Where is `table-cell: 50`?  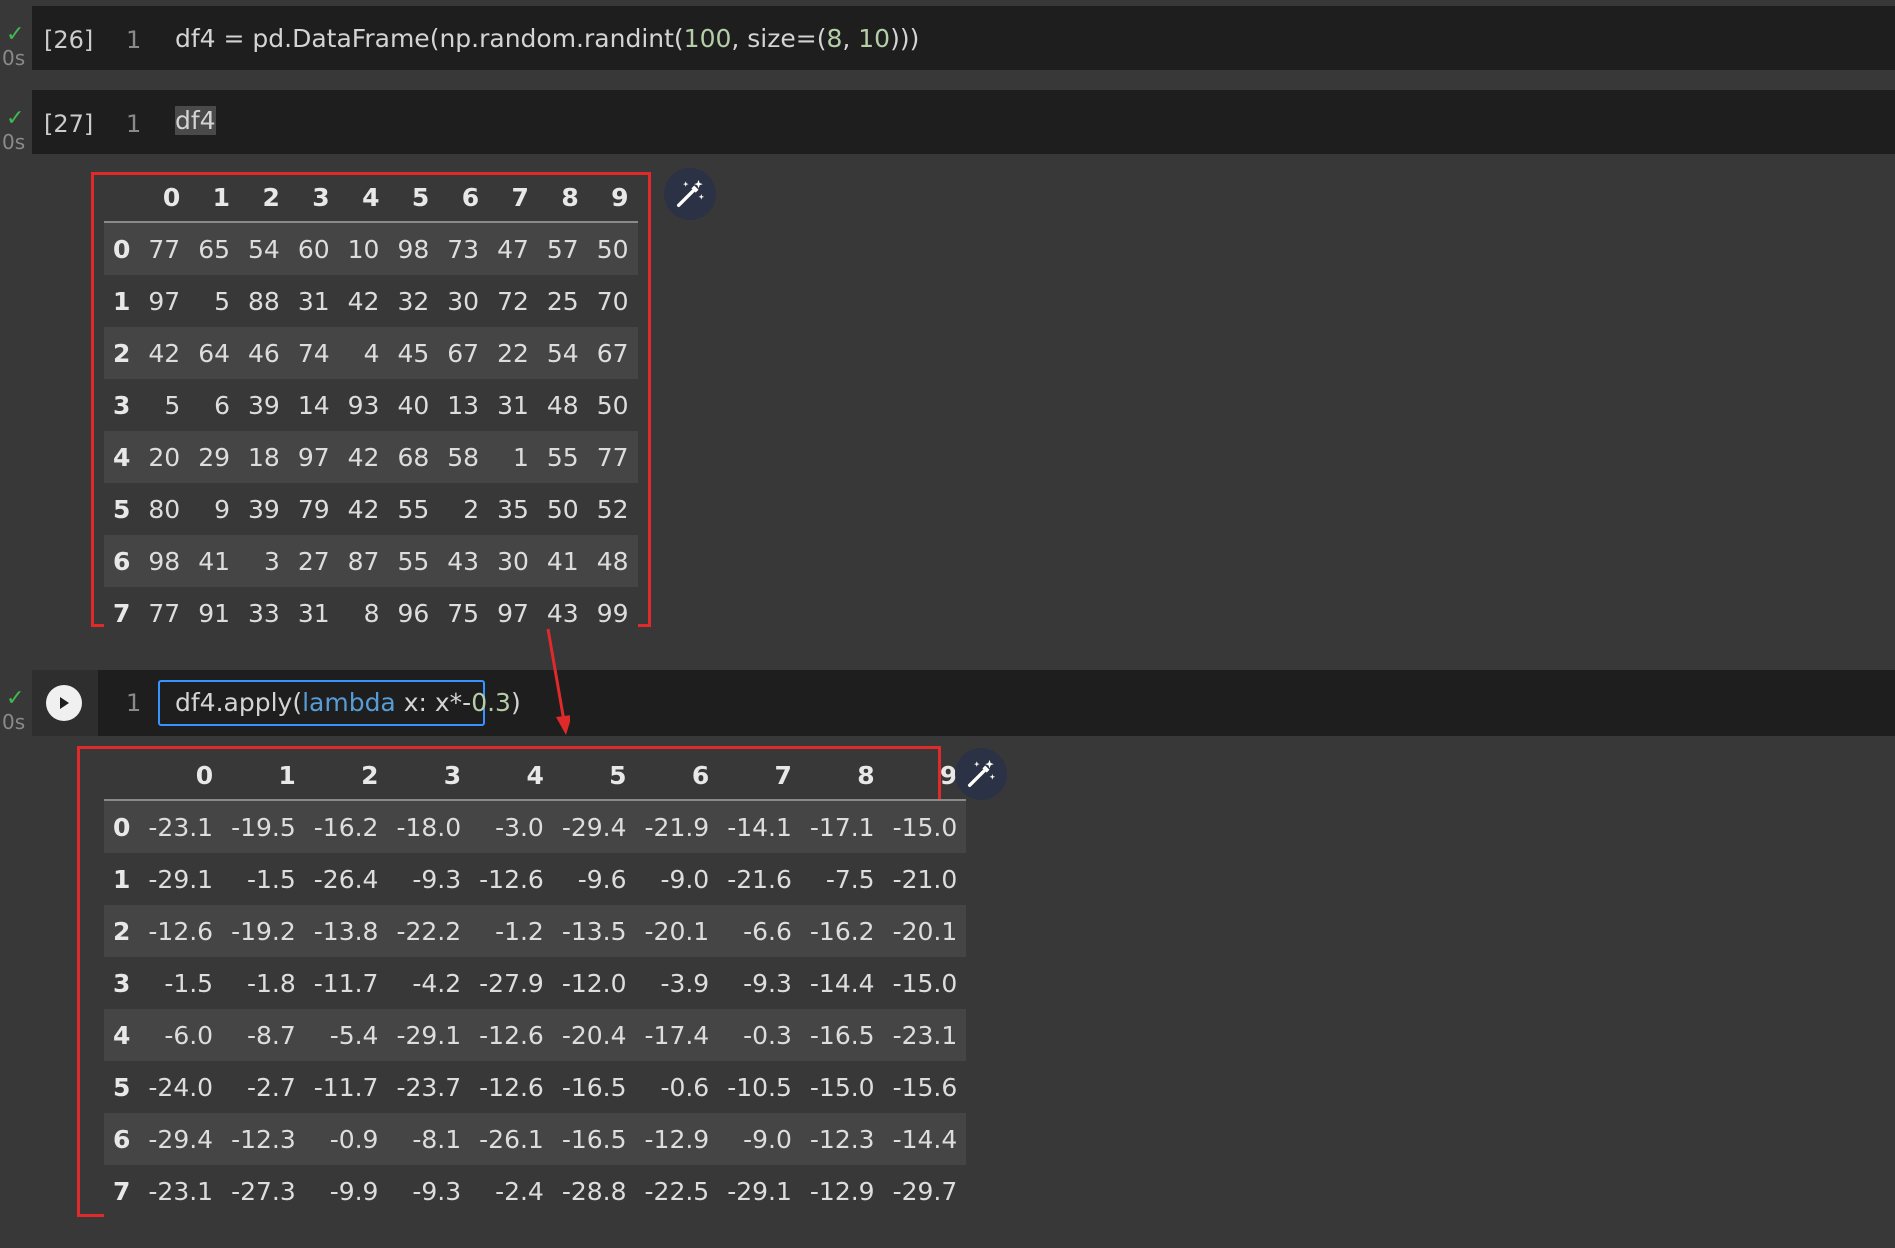 table-cell: 50 is located at coordinates (612, 405).